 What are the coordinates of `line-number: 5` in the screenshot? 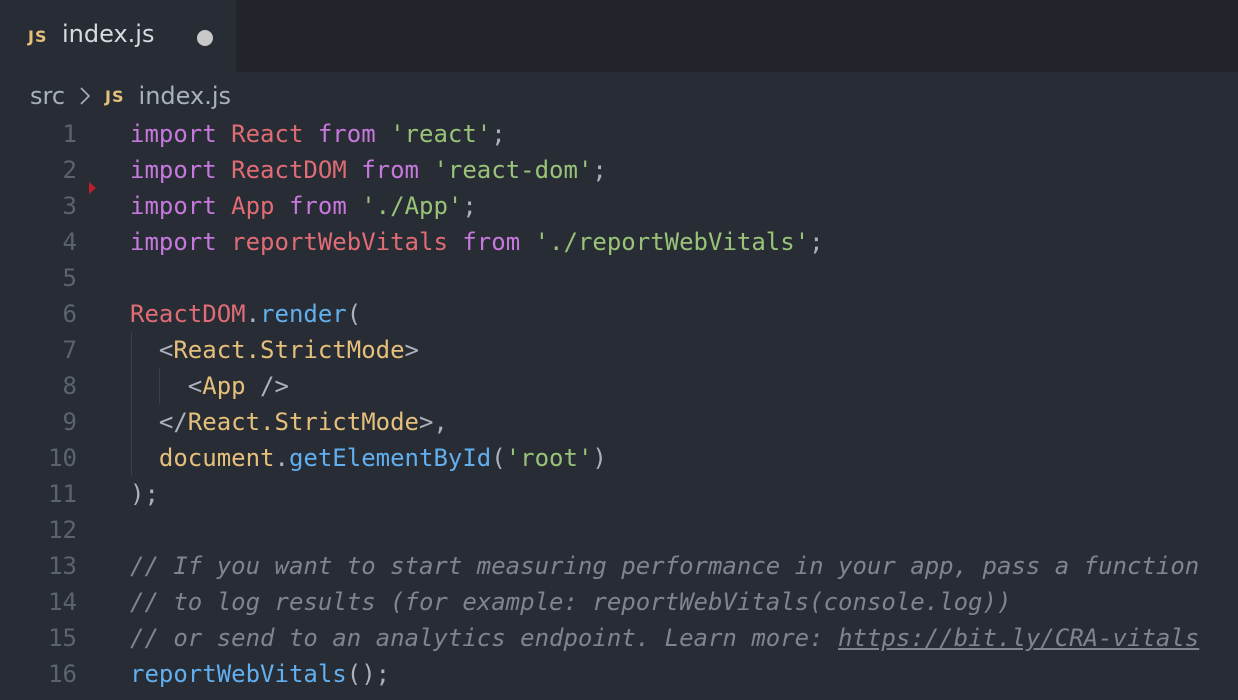 It's located at (69, 278).